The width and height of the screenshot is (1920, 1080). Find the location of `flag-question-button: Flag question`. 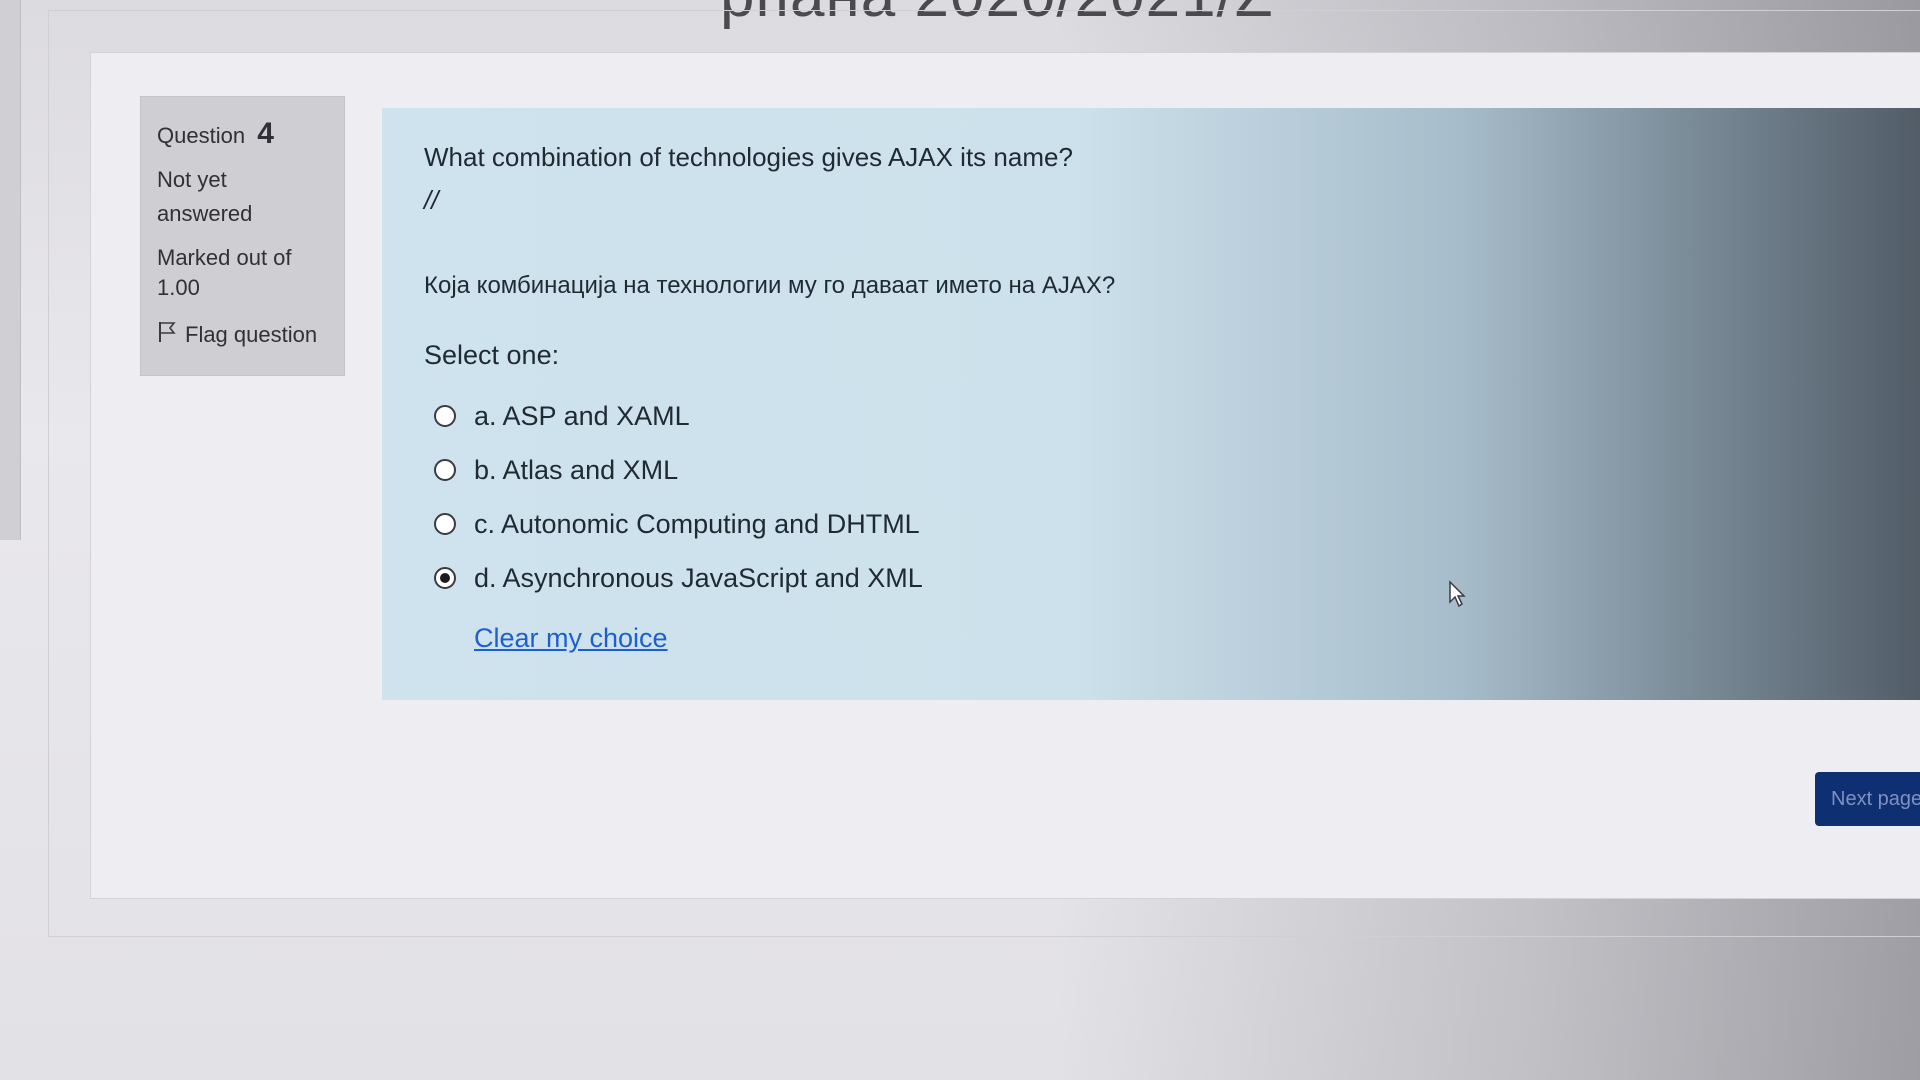

flag-question-button: Flag question is located at coordinates (242, 335).